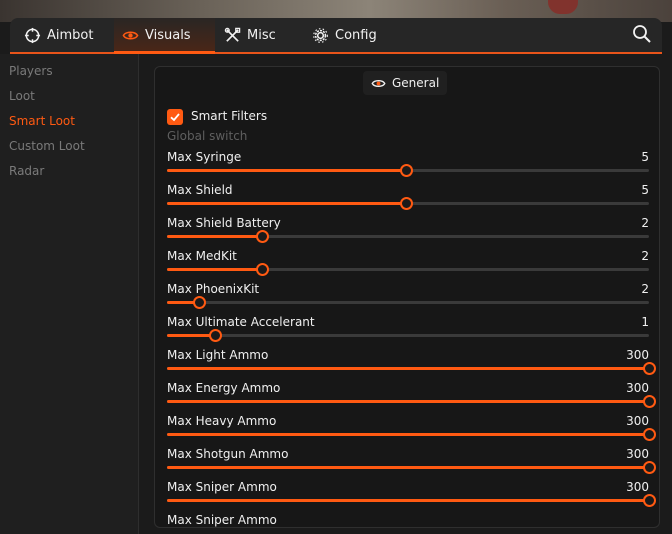 This screenshot has width=672, height=534. I want to click on slider-row: Max Syringe 5, so click(408, 166).